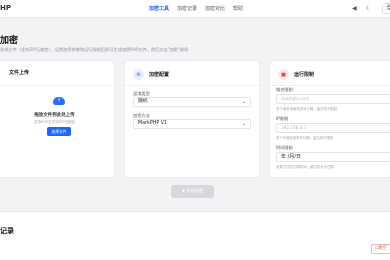 This screenshot has width=390, height=260. What do you see at coordinates (7, 231) in the screenshot?
I see `records-title: 记录` at bounding box center [7, 231].